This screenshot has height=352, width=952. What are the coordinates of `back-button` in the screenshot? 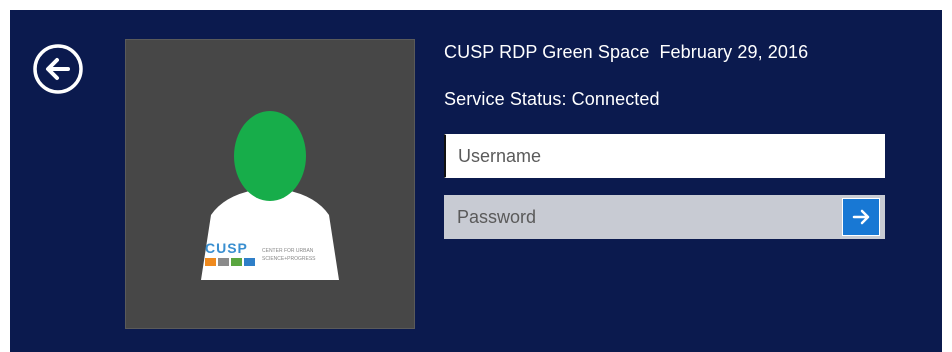 It's located at (58, 69).